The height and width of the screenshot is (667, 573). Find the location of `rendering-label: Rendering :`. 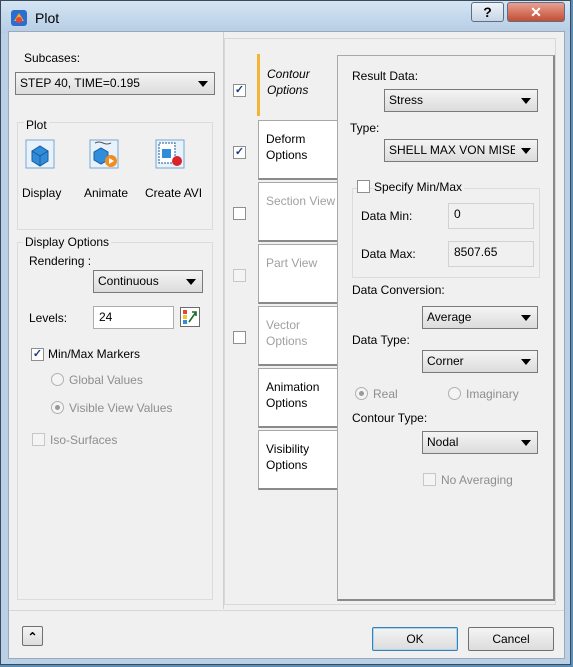

rendering-label: Rendering : is located at coordinates (60, 261).